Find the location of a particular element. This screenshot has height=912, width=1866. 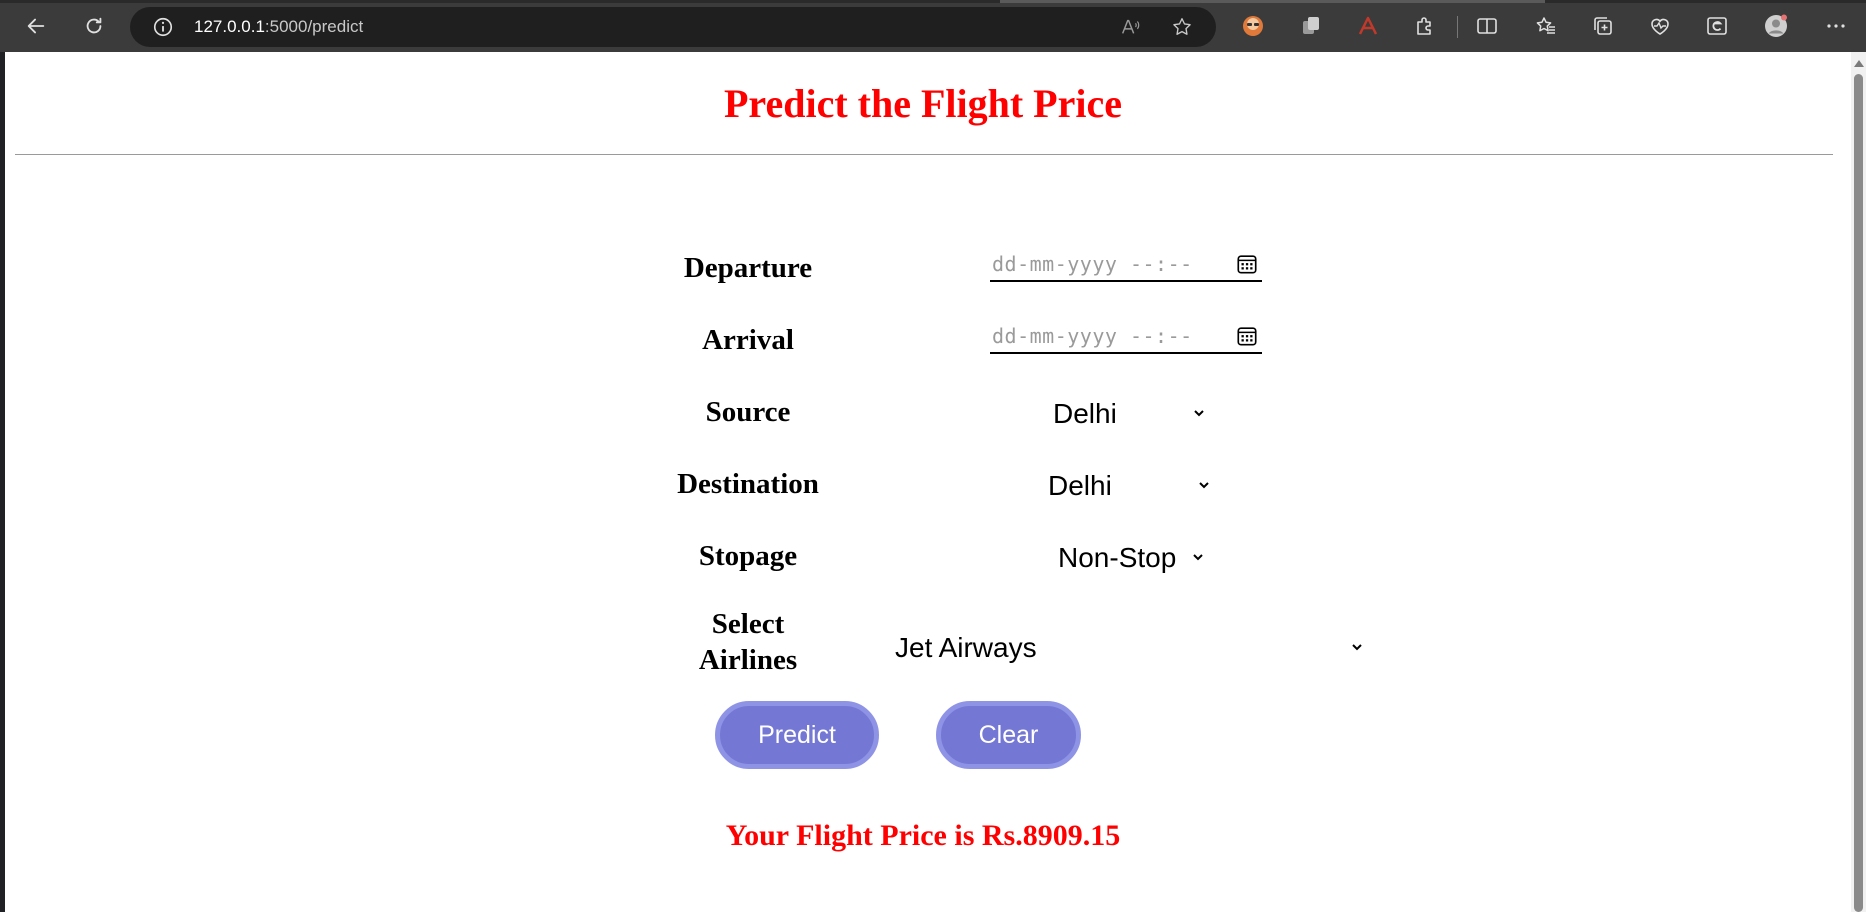

airlines-label-line2: Airlines is located at coordinates (748, 660).